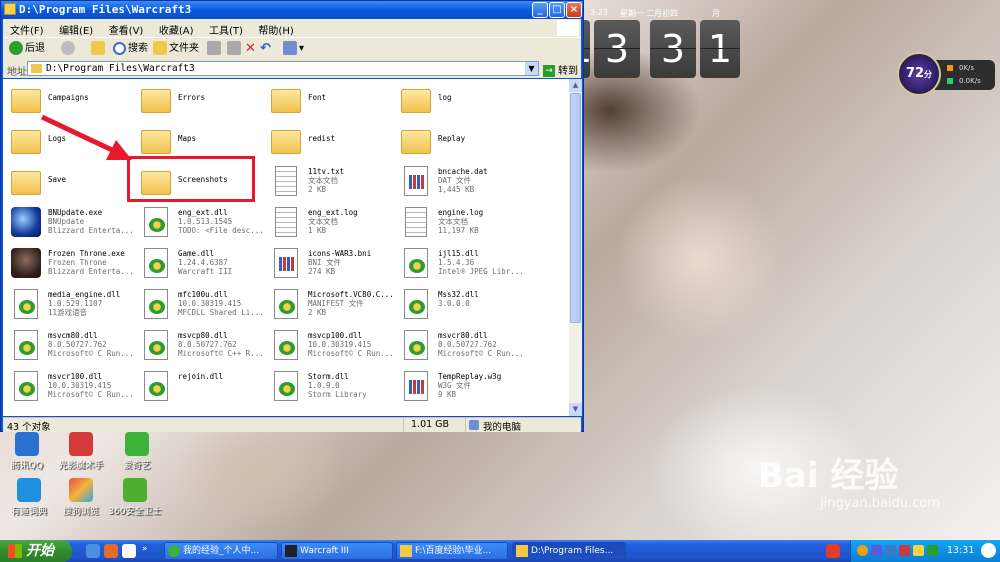 Image resolution: width=1000 pixels, height=562 pixels. What do you see at coordinates (574, 10) in the screenshot?
I see `close-button: ×` at bounding box center [574, 10].